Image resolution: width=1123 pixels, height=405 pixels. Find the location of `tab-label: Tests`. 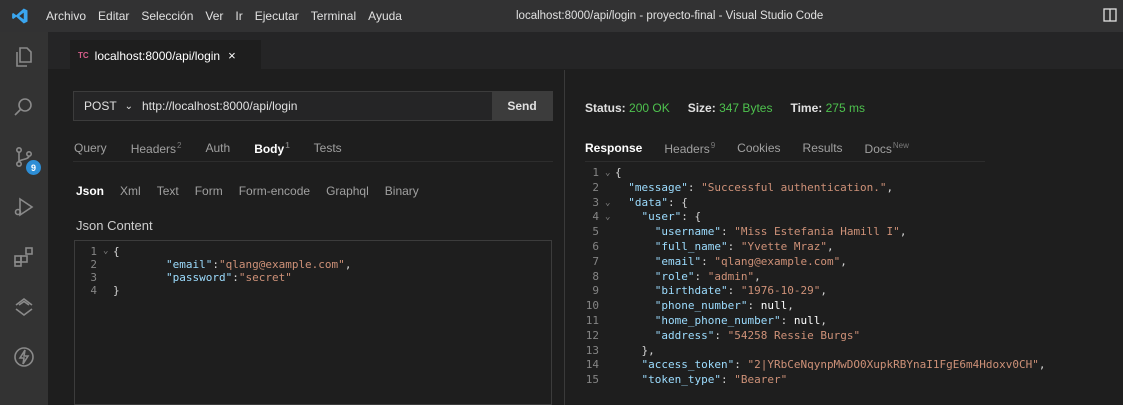

tab-label: Tests is located at coordinates (327, 148).